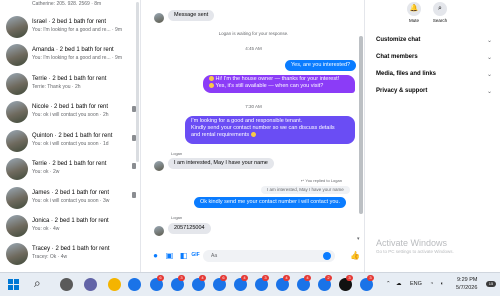 The width and height of the screenshot is (500, 296). I want to click on microphone-icon: ●, so click(155, 255).